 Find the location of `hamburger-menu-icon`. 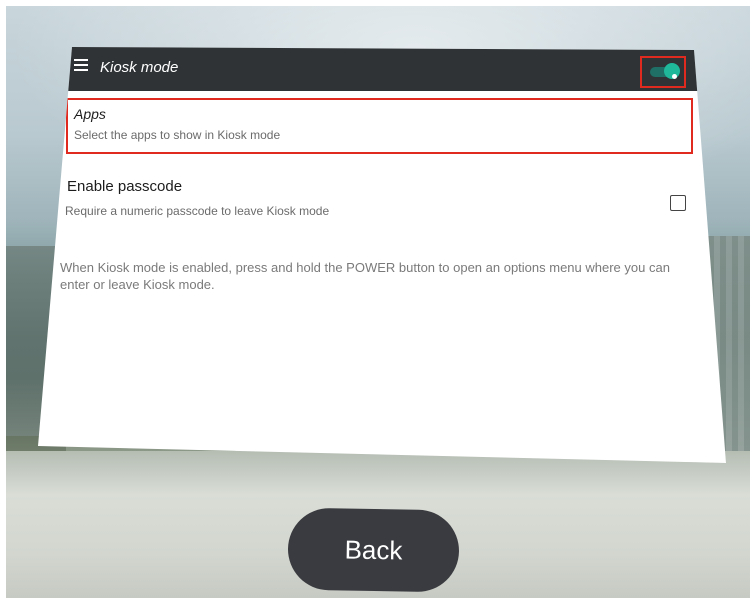

hamburger-menu-icon is located at coordinates (81, 65).